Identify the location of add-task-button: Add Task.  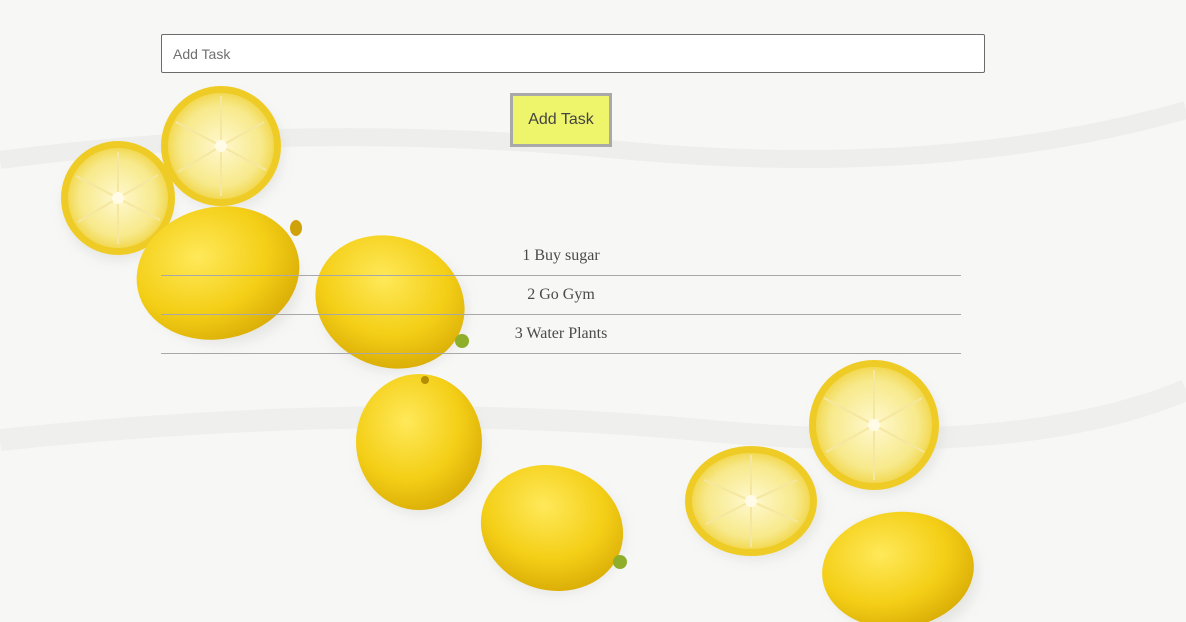
(561, 120).